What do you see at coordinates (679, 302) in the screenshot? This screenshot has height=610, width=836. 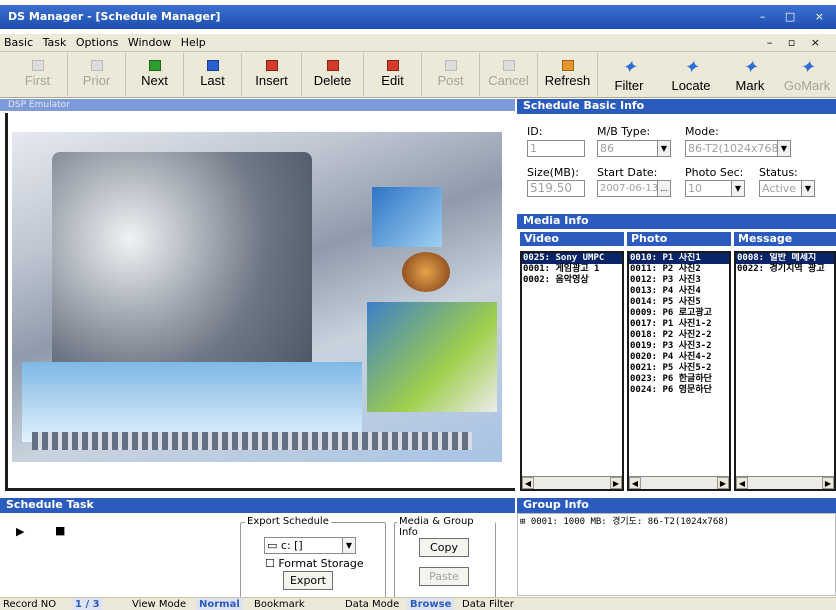 I see `list-item: 0014: P5 사진5` at bounding box center [679, 302].